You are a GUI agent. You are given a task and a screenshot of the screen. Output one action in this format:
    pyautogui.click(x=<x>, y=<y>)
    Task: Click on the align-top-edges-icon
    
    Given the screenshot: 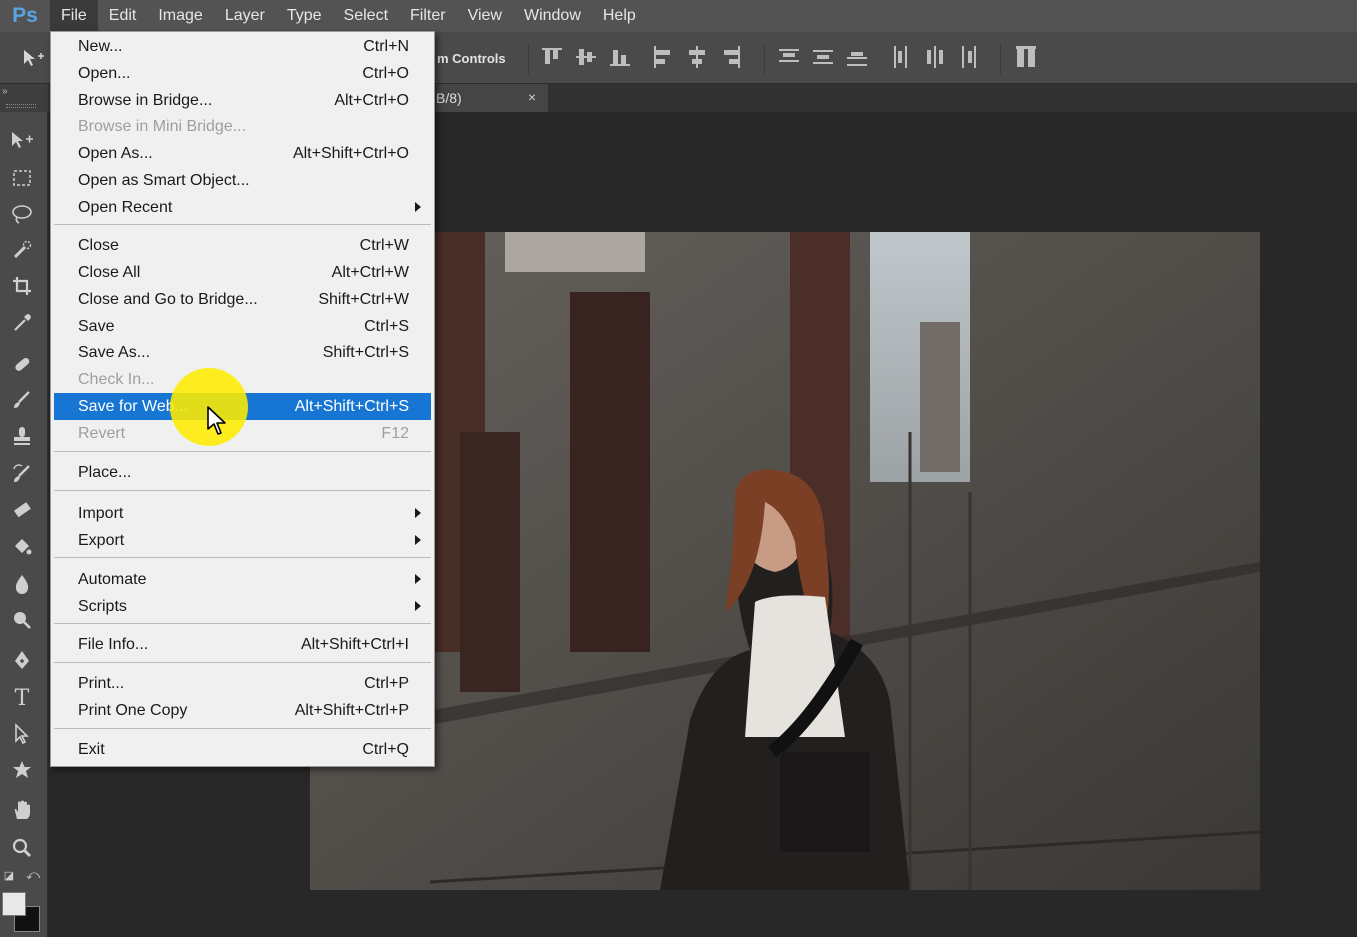 What is the action you would take?
    pyautogui.click(x=552, y=57)
    